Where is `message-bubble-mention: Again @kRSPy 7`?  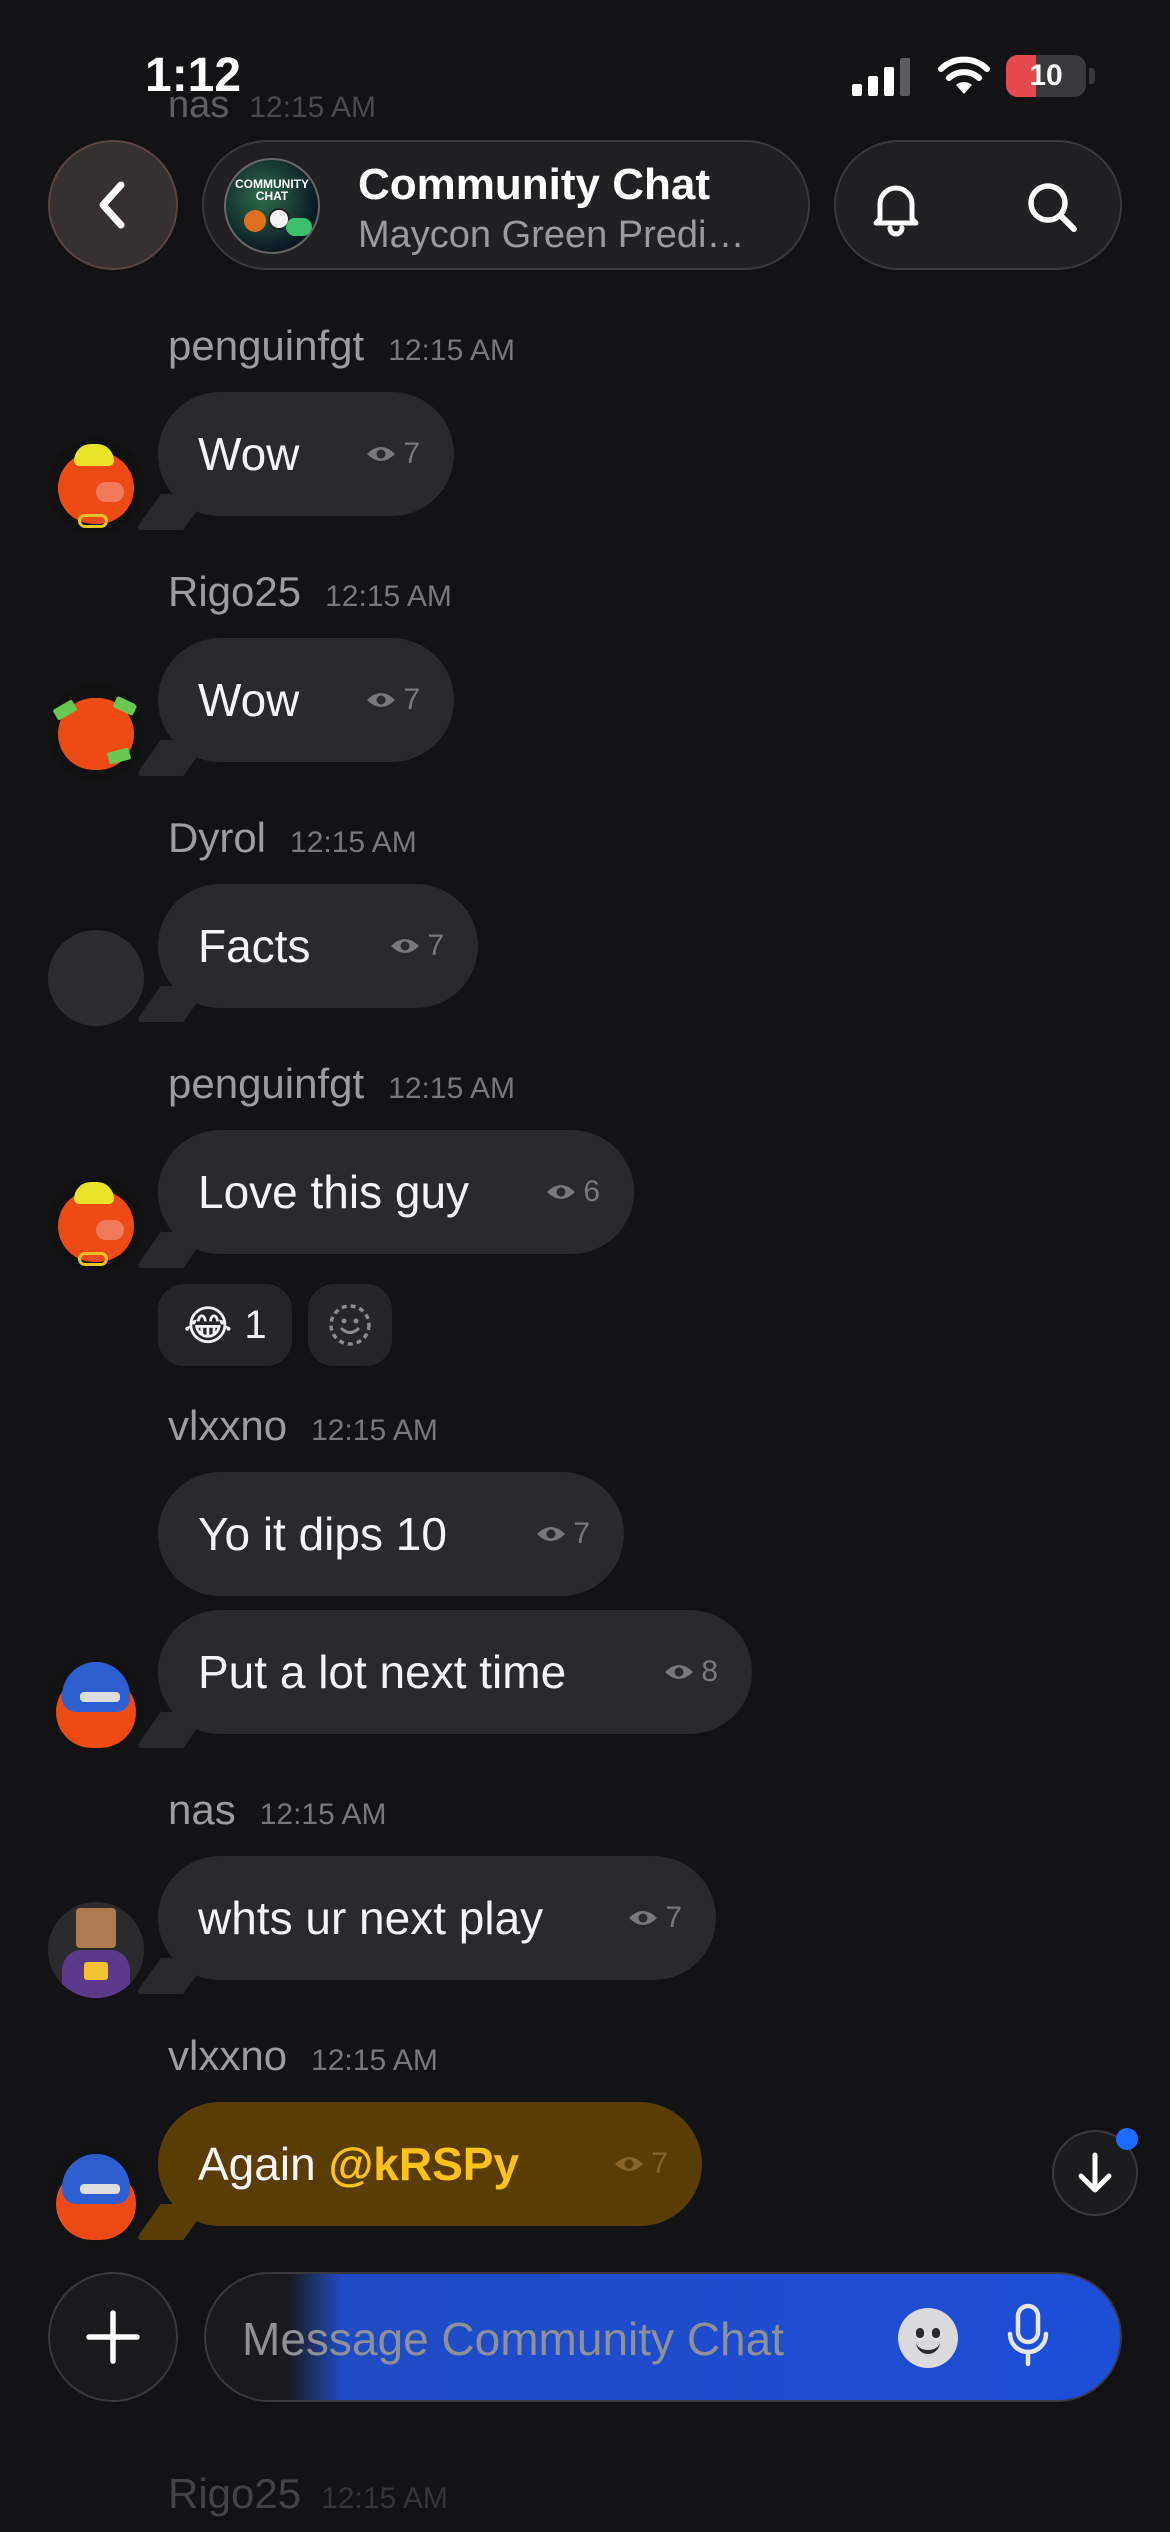
message-bubble-mention: Again @kRSPy 7 is located at coordinates (418, 2171).